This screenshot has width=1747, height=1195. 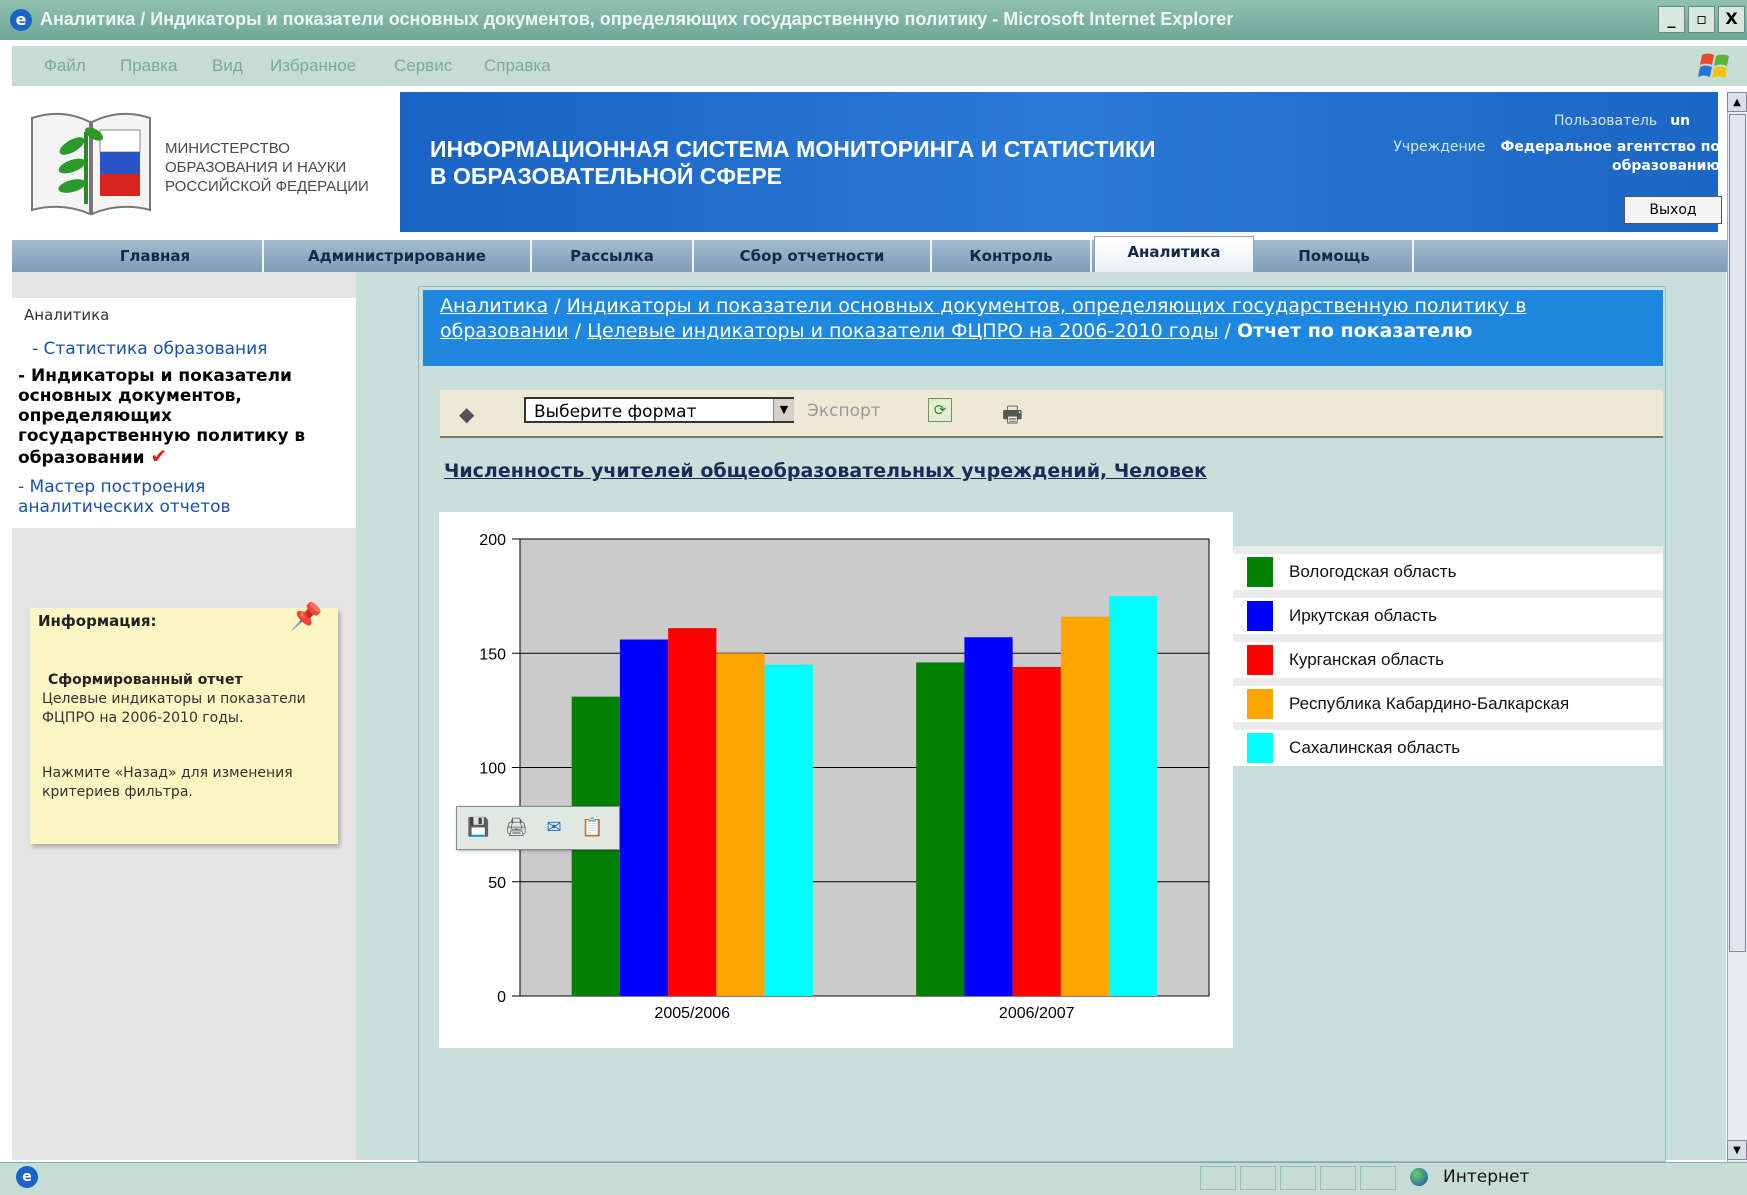 What do you see at coordinates (844, 411) in the screenshot?
I see `export-link: Экспорт` at bounding box center [844, 411].